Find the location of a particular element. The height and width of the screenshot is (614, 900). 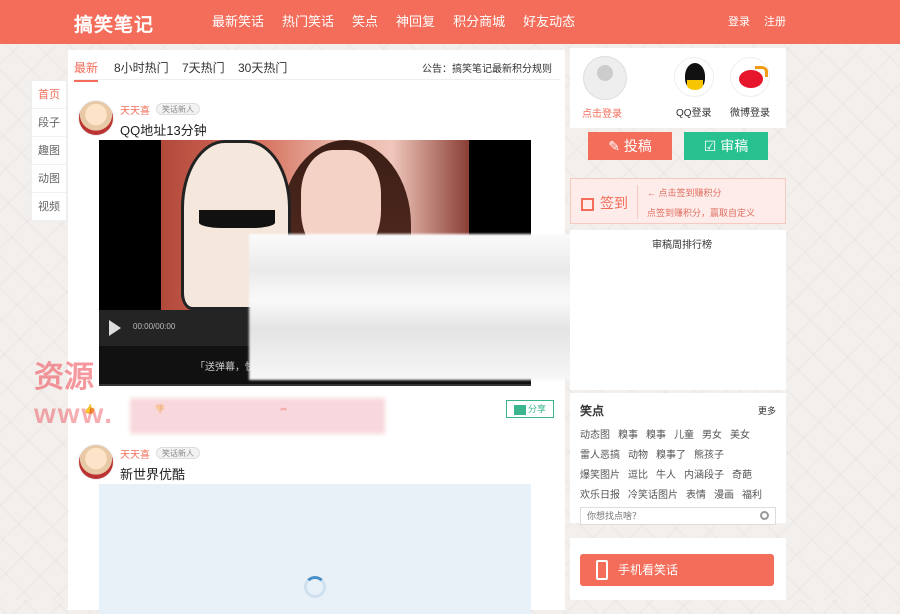

tags-search is located at coordinates (678, 516).